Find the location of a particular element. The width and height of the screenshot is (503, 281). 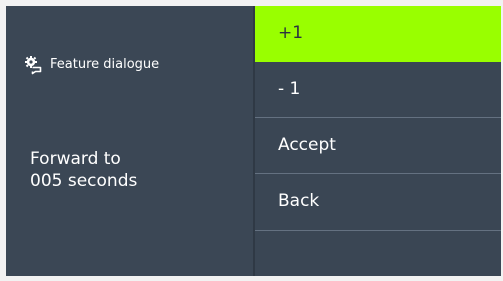

dialog-header: Feature dialogue is located at coordinates (91, 65).